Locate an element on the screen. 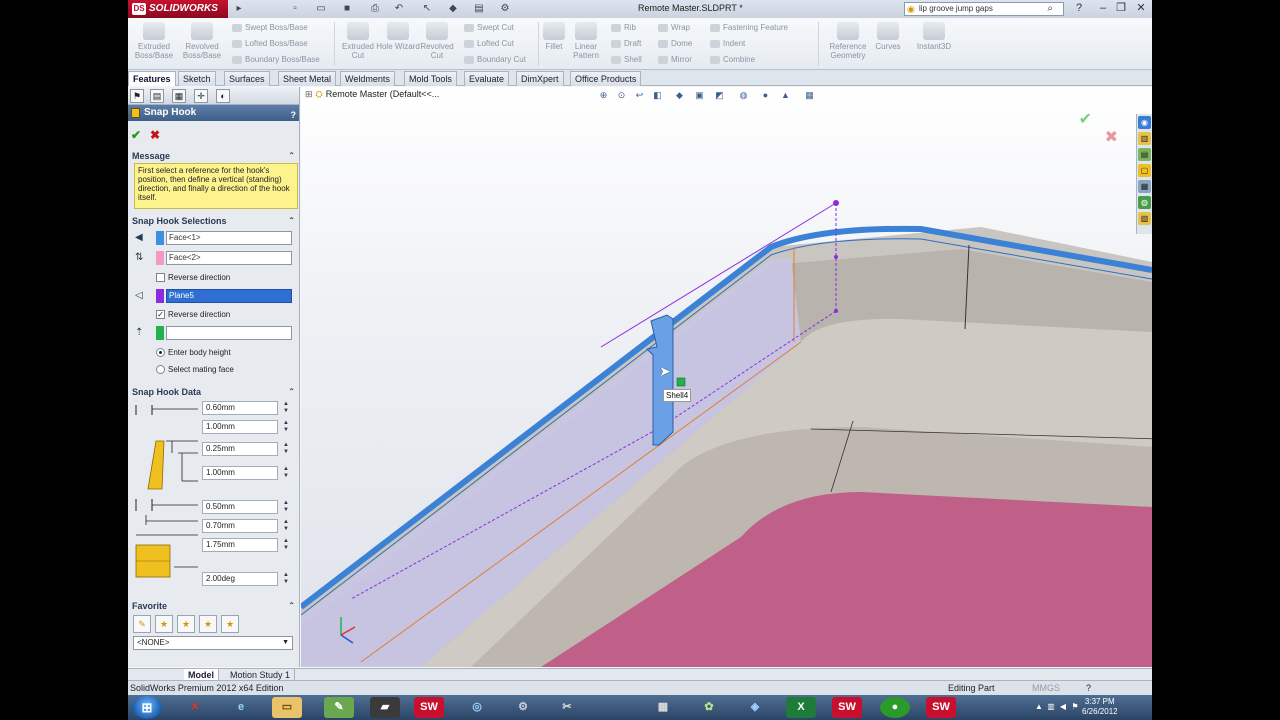 The height and width of the screenshot is (720, 1280). search-library-icon: ▢ is located at coordinates (1144, 170).